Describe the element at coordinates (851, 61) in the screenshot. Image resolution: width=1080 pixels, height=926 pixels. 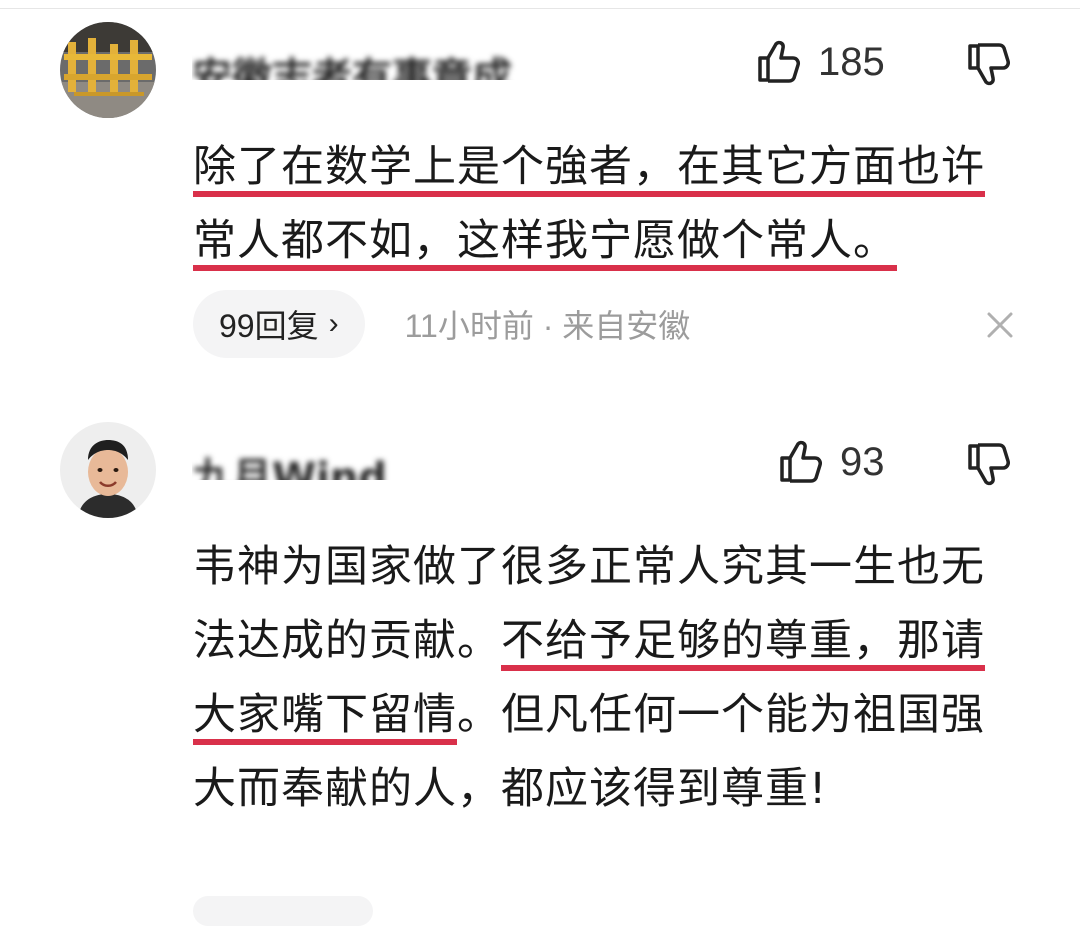
I see `like-count: 185` at that location.